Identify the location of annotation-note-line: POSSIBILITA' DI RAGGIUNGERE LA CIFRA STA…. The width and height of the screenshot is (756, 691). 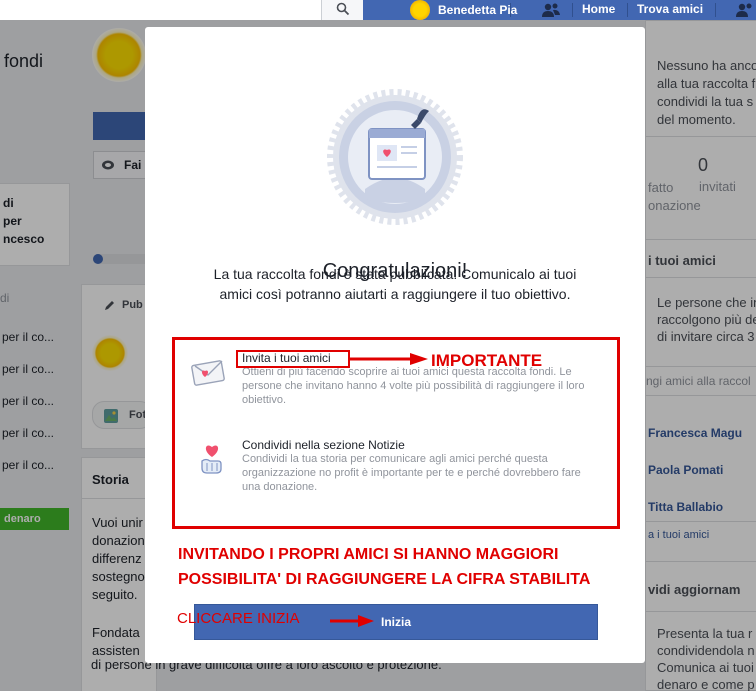
(384, 579).